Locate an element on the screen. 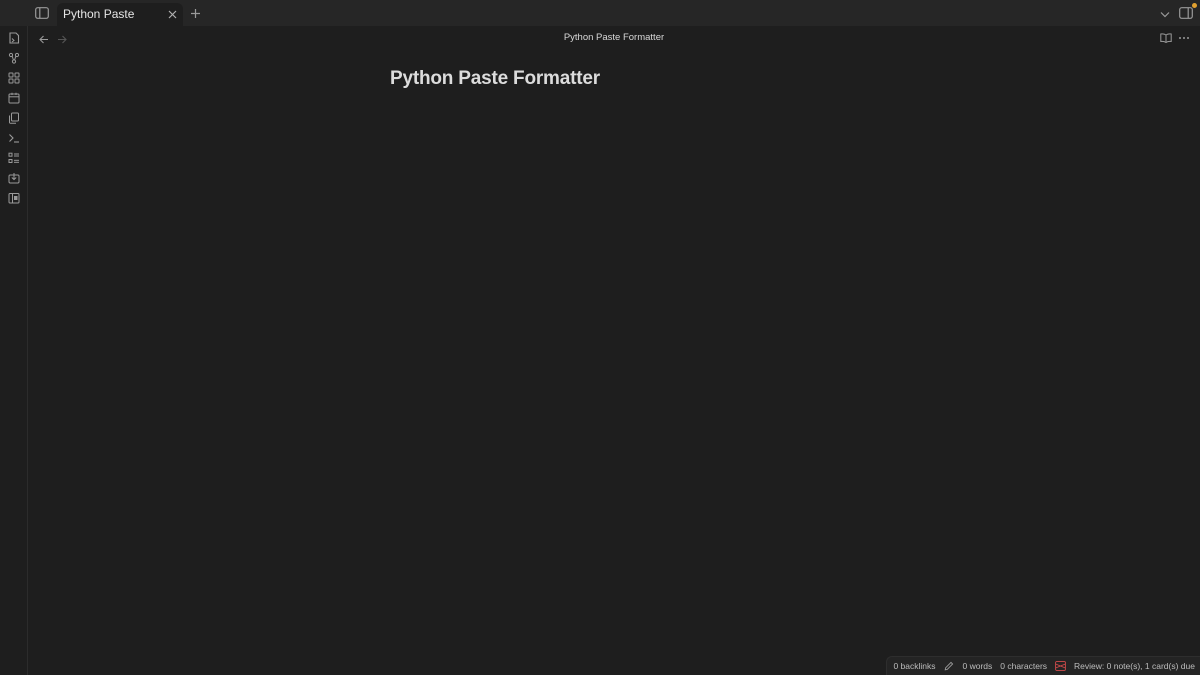  pencil-icon is located at coordinates (949, 666).